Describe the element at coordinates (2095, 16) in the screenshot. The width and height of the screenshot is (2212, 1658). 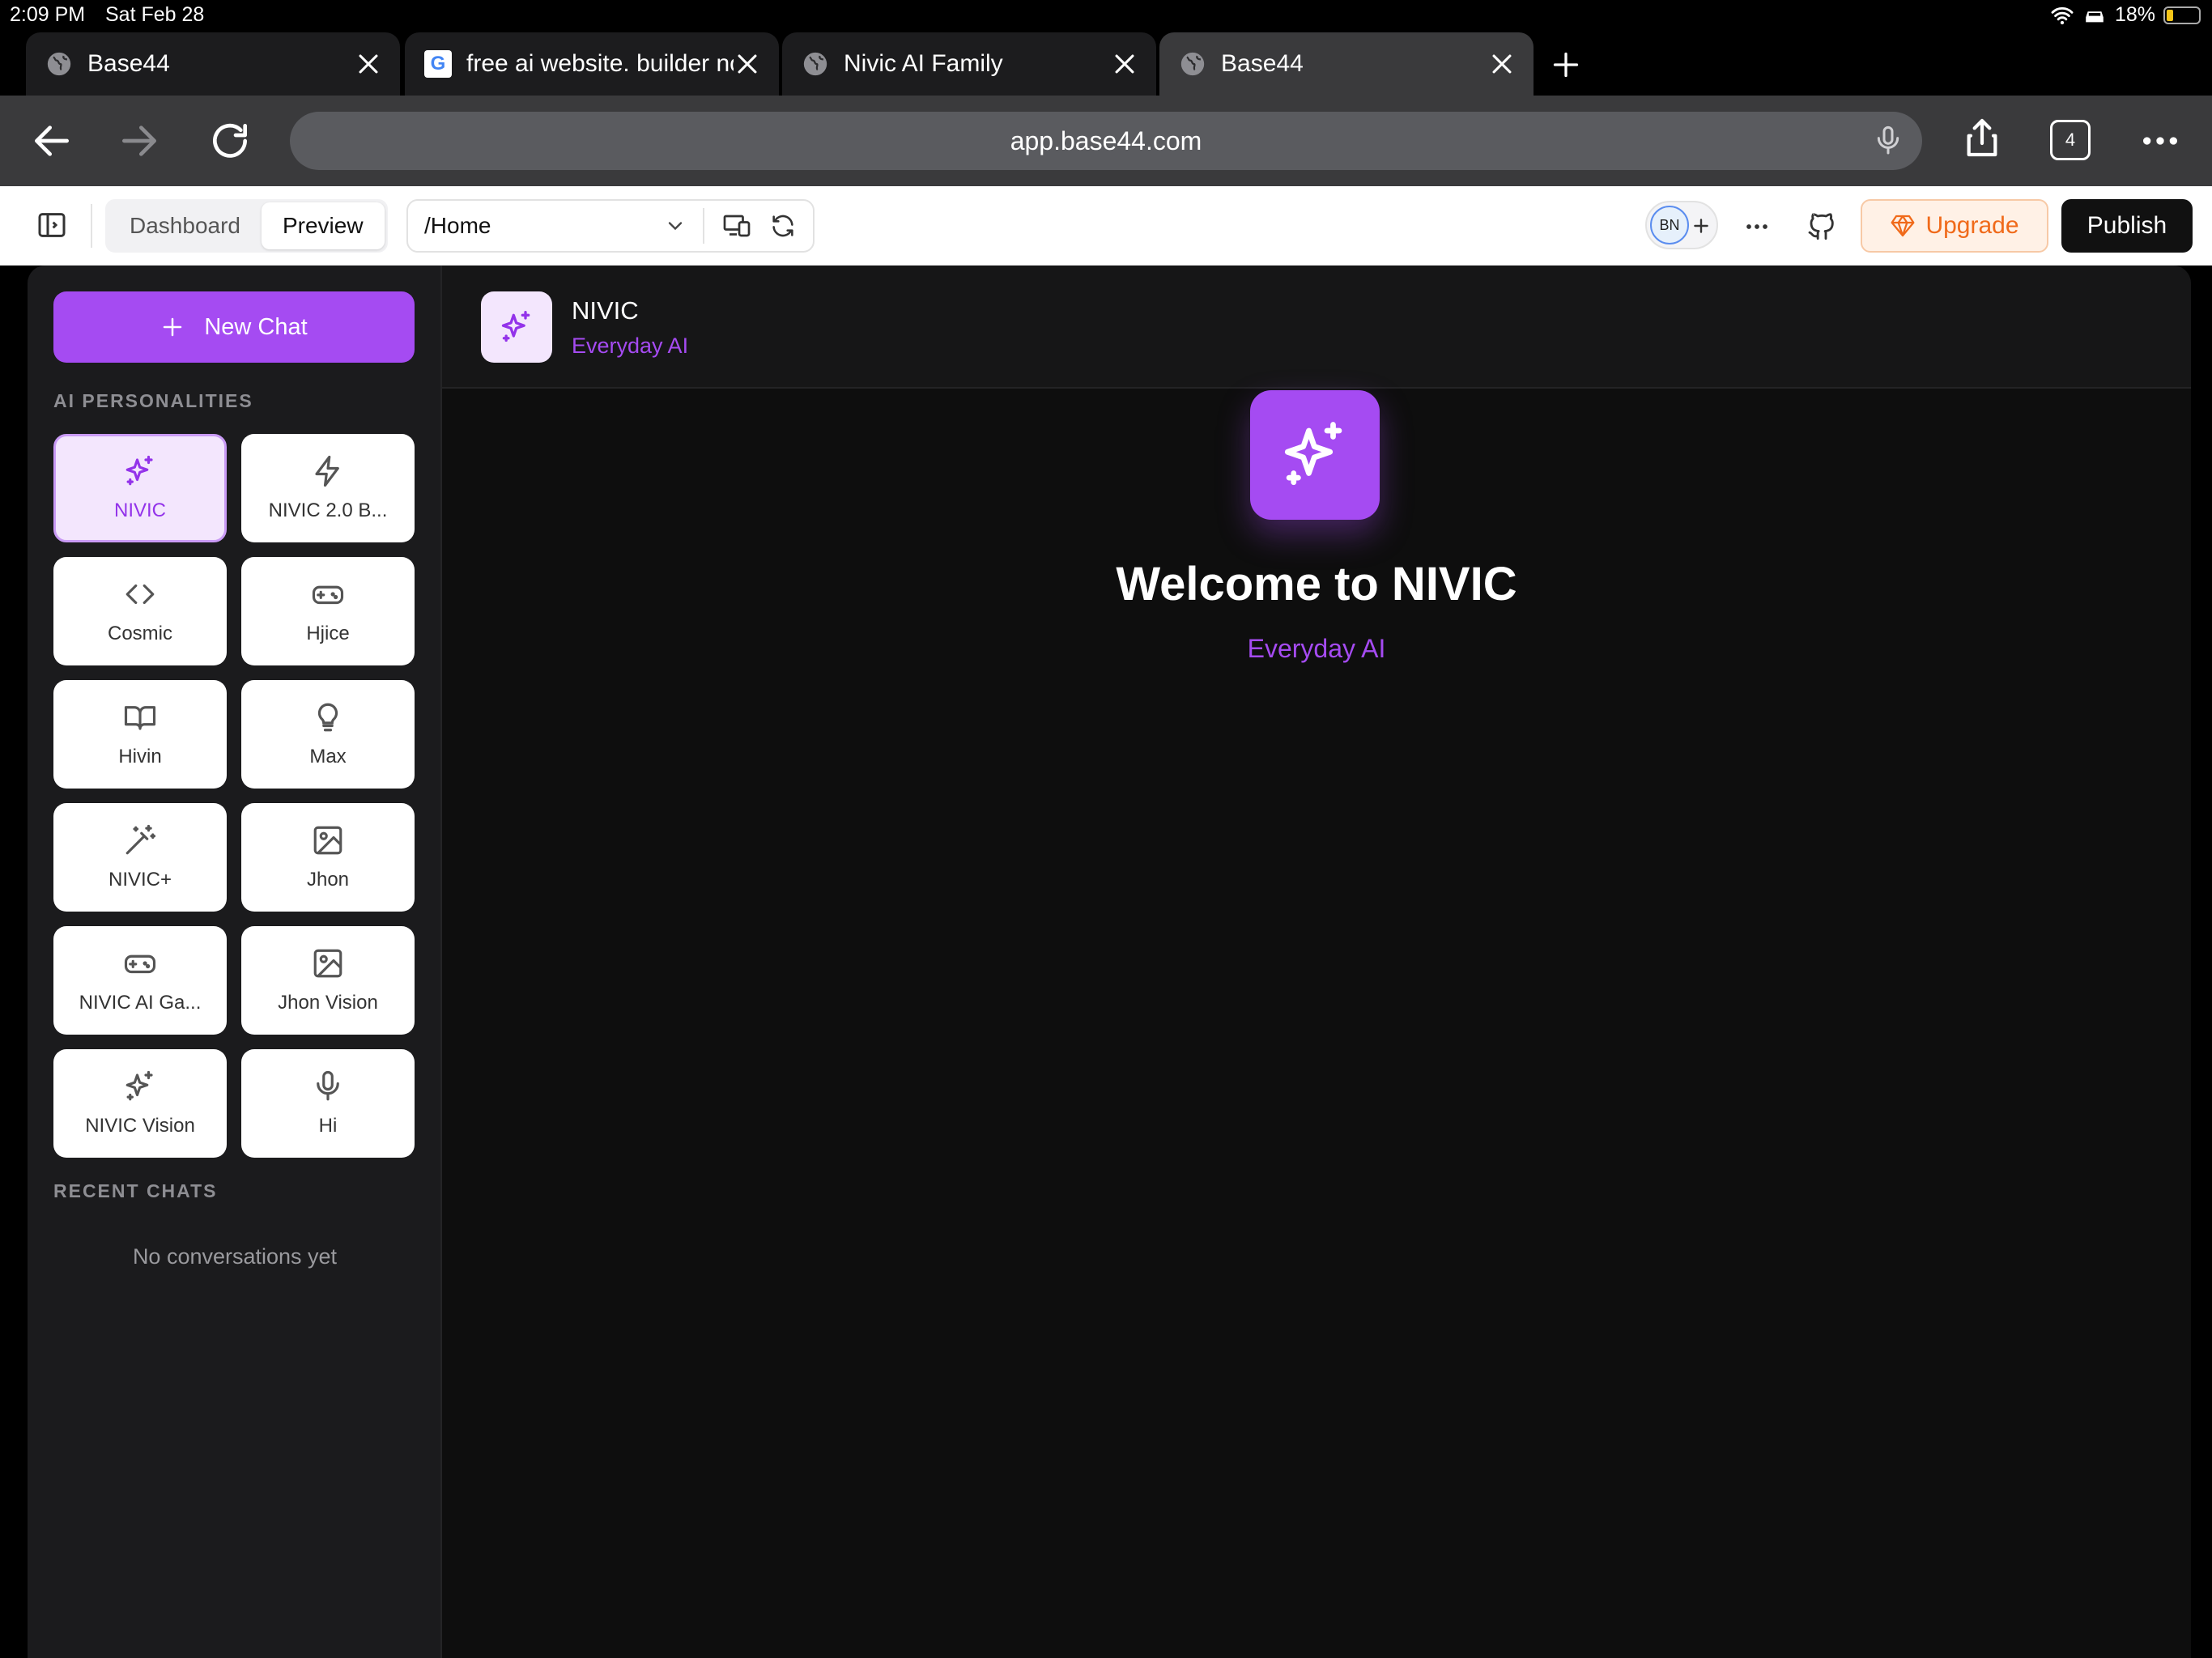
I see `car-icon` at that location.